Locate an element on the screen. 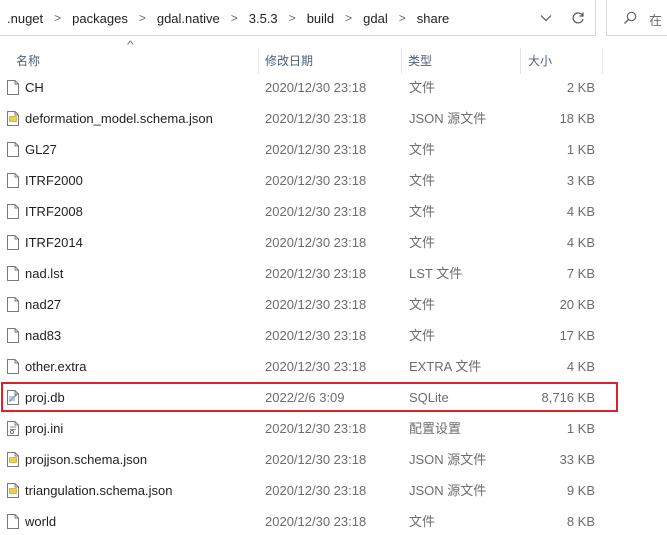 The width and height of the screenshot is (667, 535). file-type: LST 文件 is located at coordinates (436, 273).